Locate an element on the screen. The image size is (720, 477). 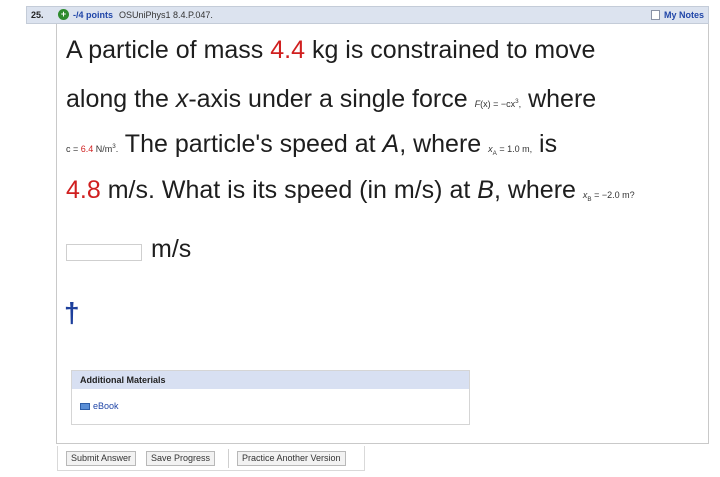
points-label: -/4 points is located at coordinates (93, 15).